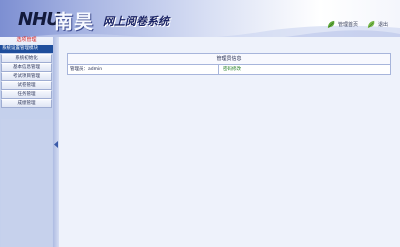 The image size is (400, 247). Describe the element at coordinates (56, 144) in the screenshot. I see `arrow-left-icon` at that location.